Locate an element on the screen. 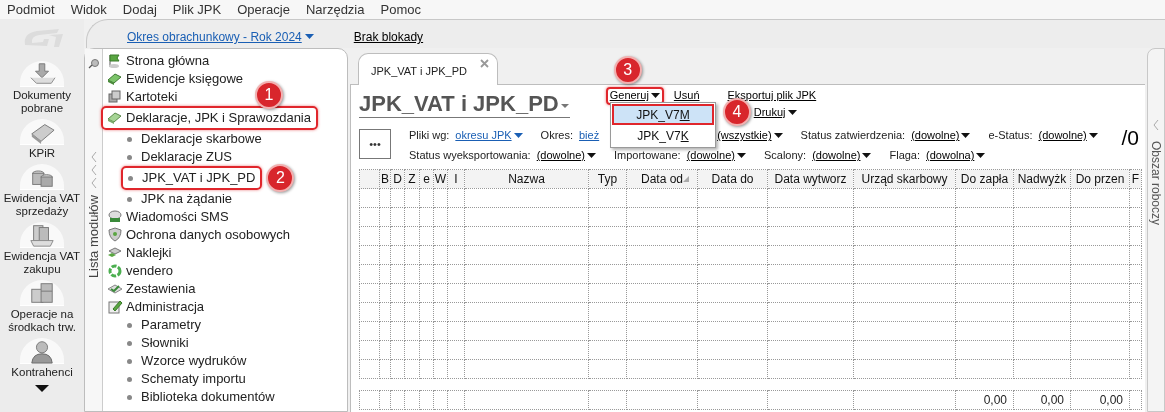  column-header: Data wytworz is located at coordinates (810, 179).